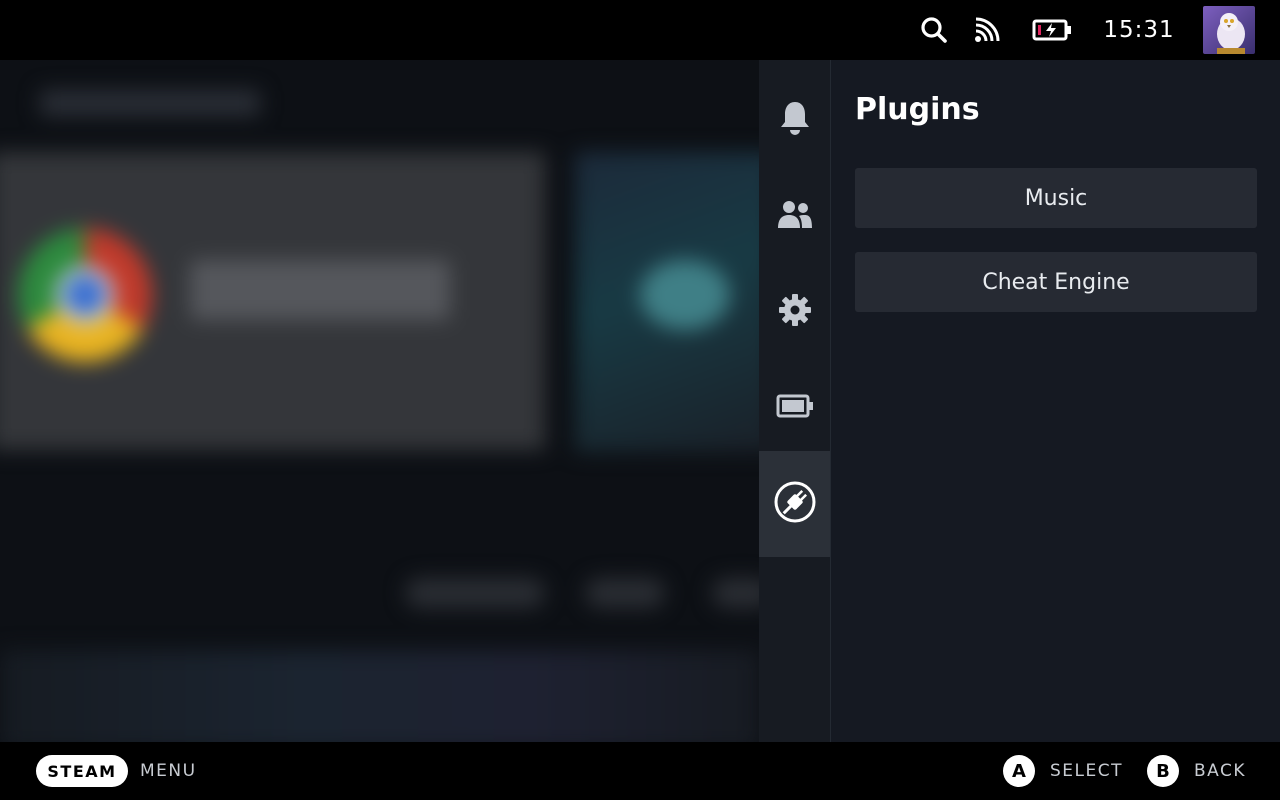 The image size is (1280, 800). I want to click on cast-icon, so click(987, 30).